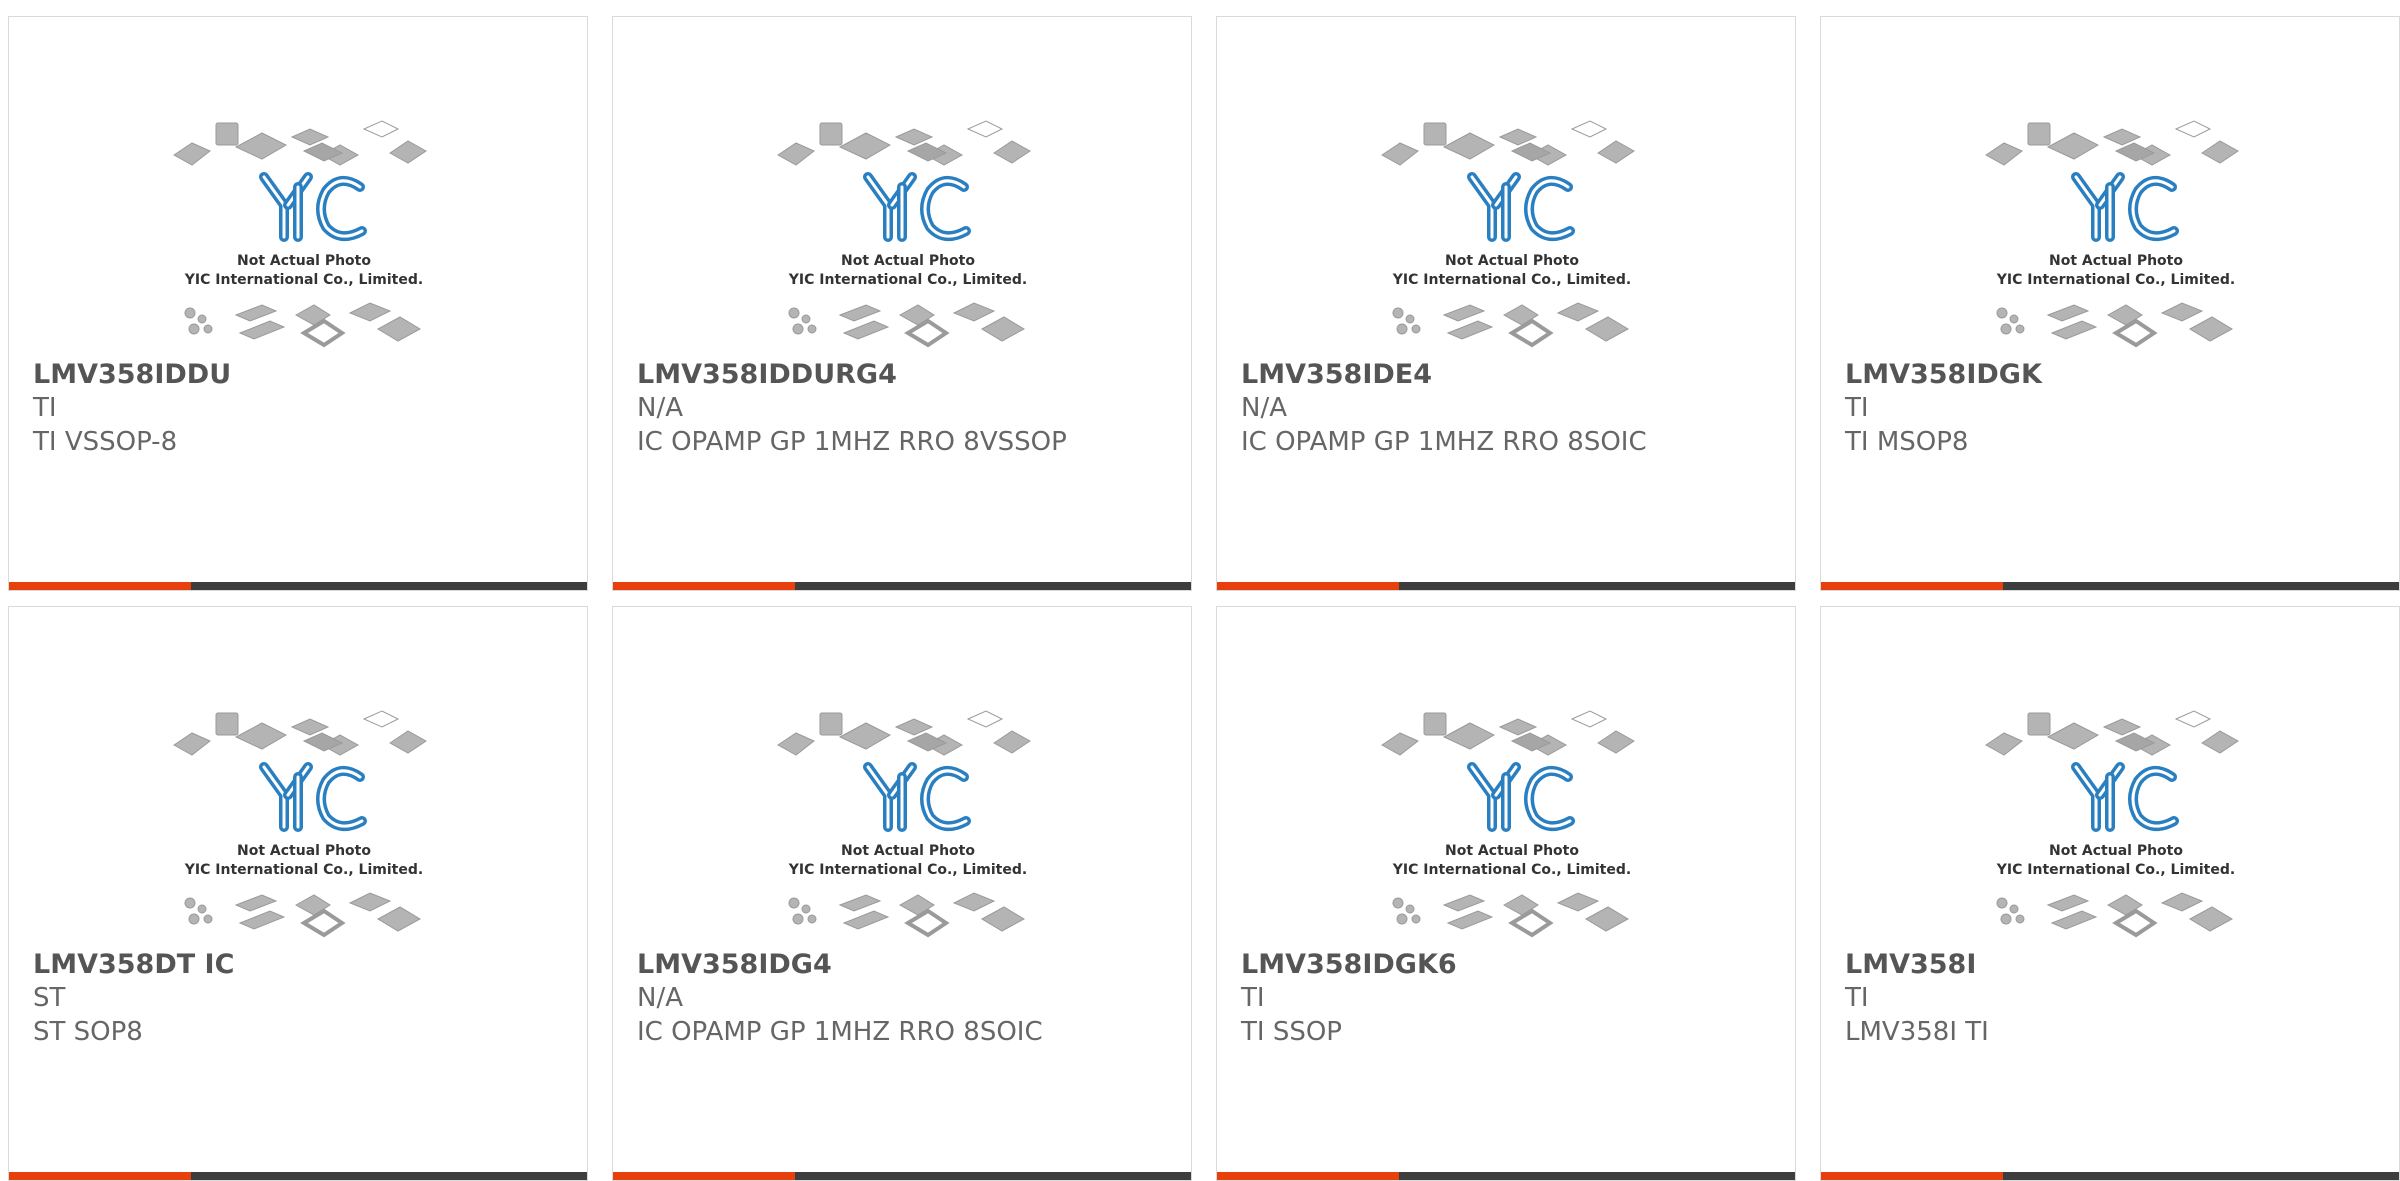 This screenshot has width=2400, height=1181. What do you see at coordinates (133, 964) in the screenshot?
I see `part-number: LMV358DT IC` at bounding box center [133, 964].